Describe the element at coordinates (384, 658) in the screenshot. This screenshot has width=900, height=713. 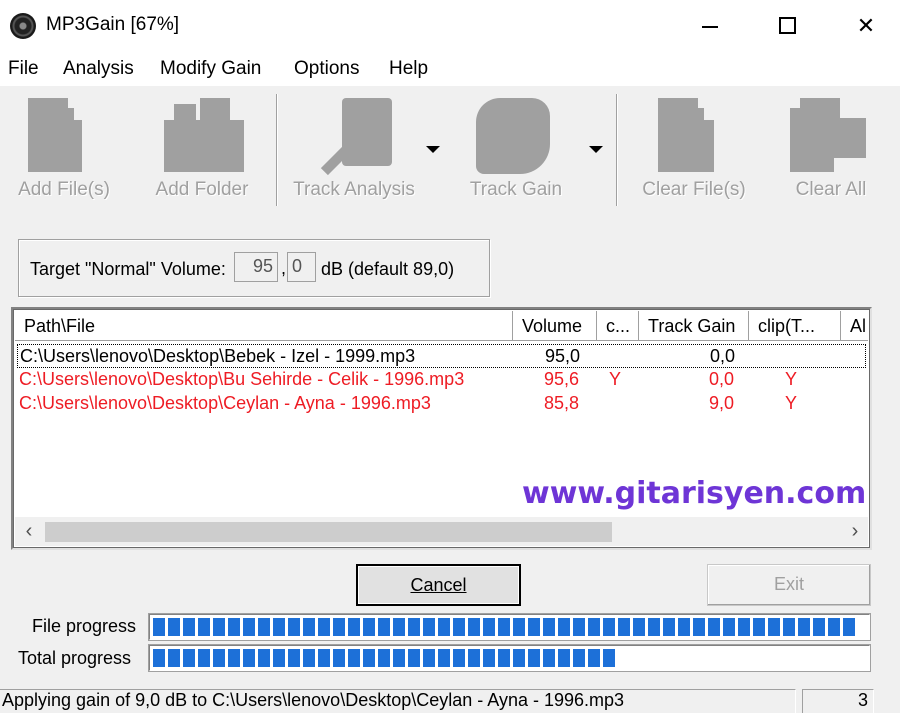
I see `total-progress-fill` at that location.